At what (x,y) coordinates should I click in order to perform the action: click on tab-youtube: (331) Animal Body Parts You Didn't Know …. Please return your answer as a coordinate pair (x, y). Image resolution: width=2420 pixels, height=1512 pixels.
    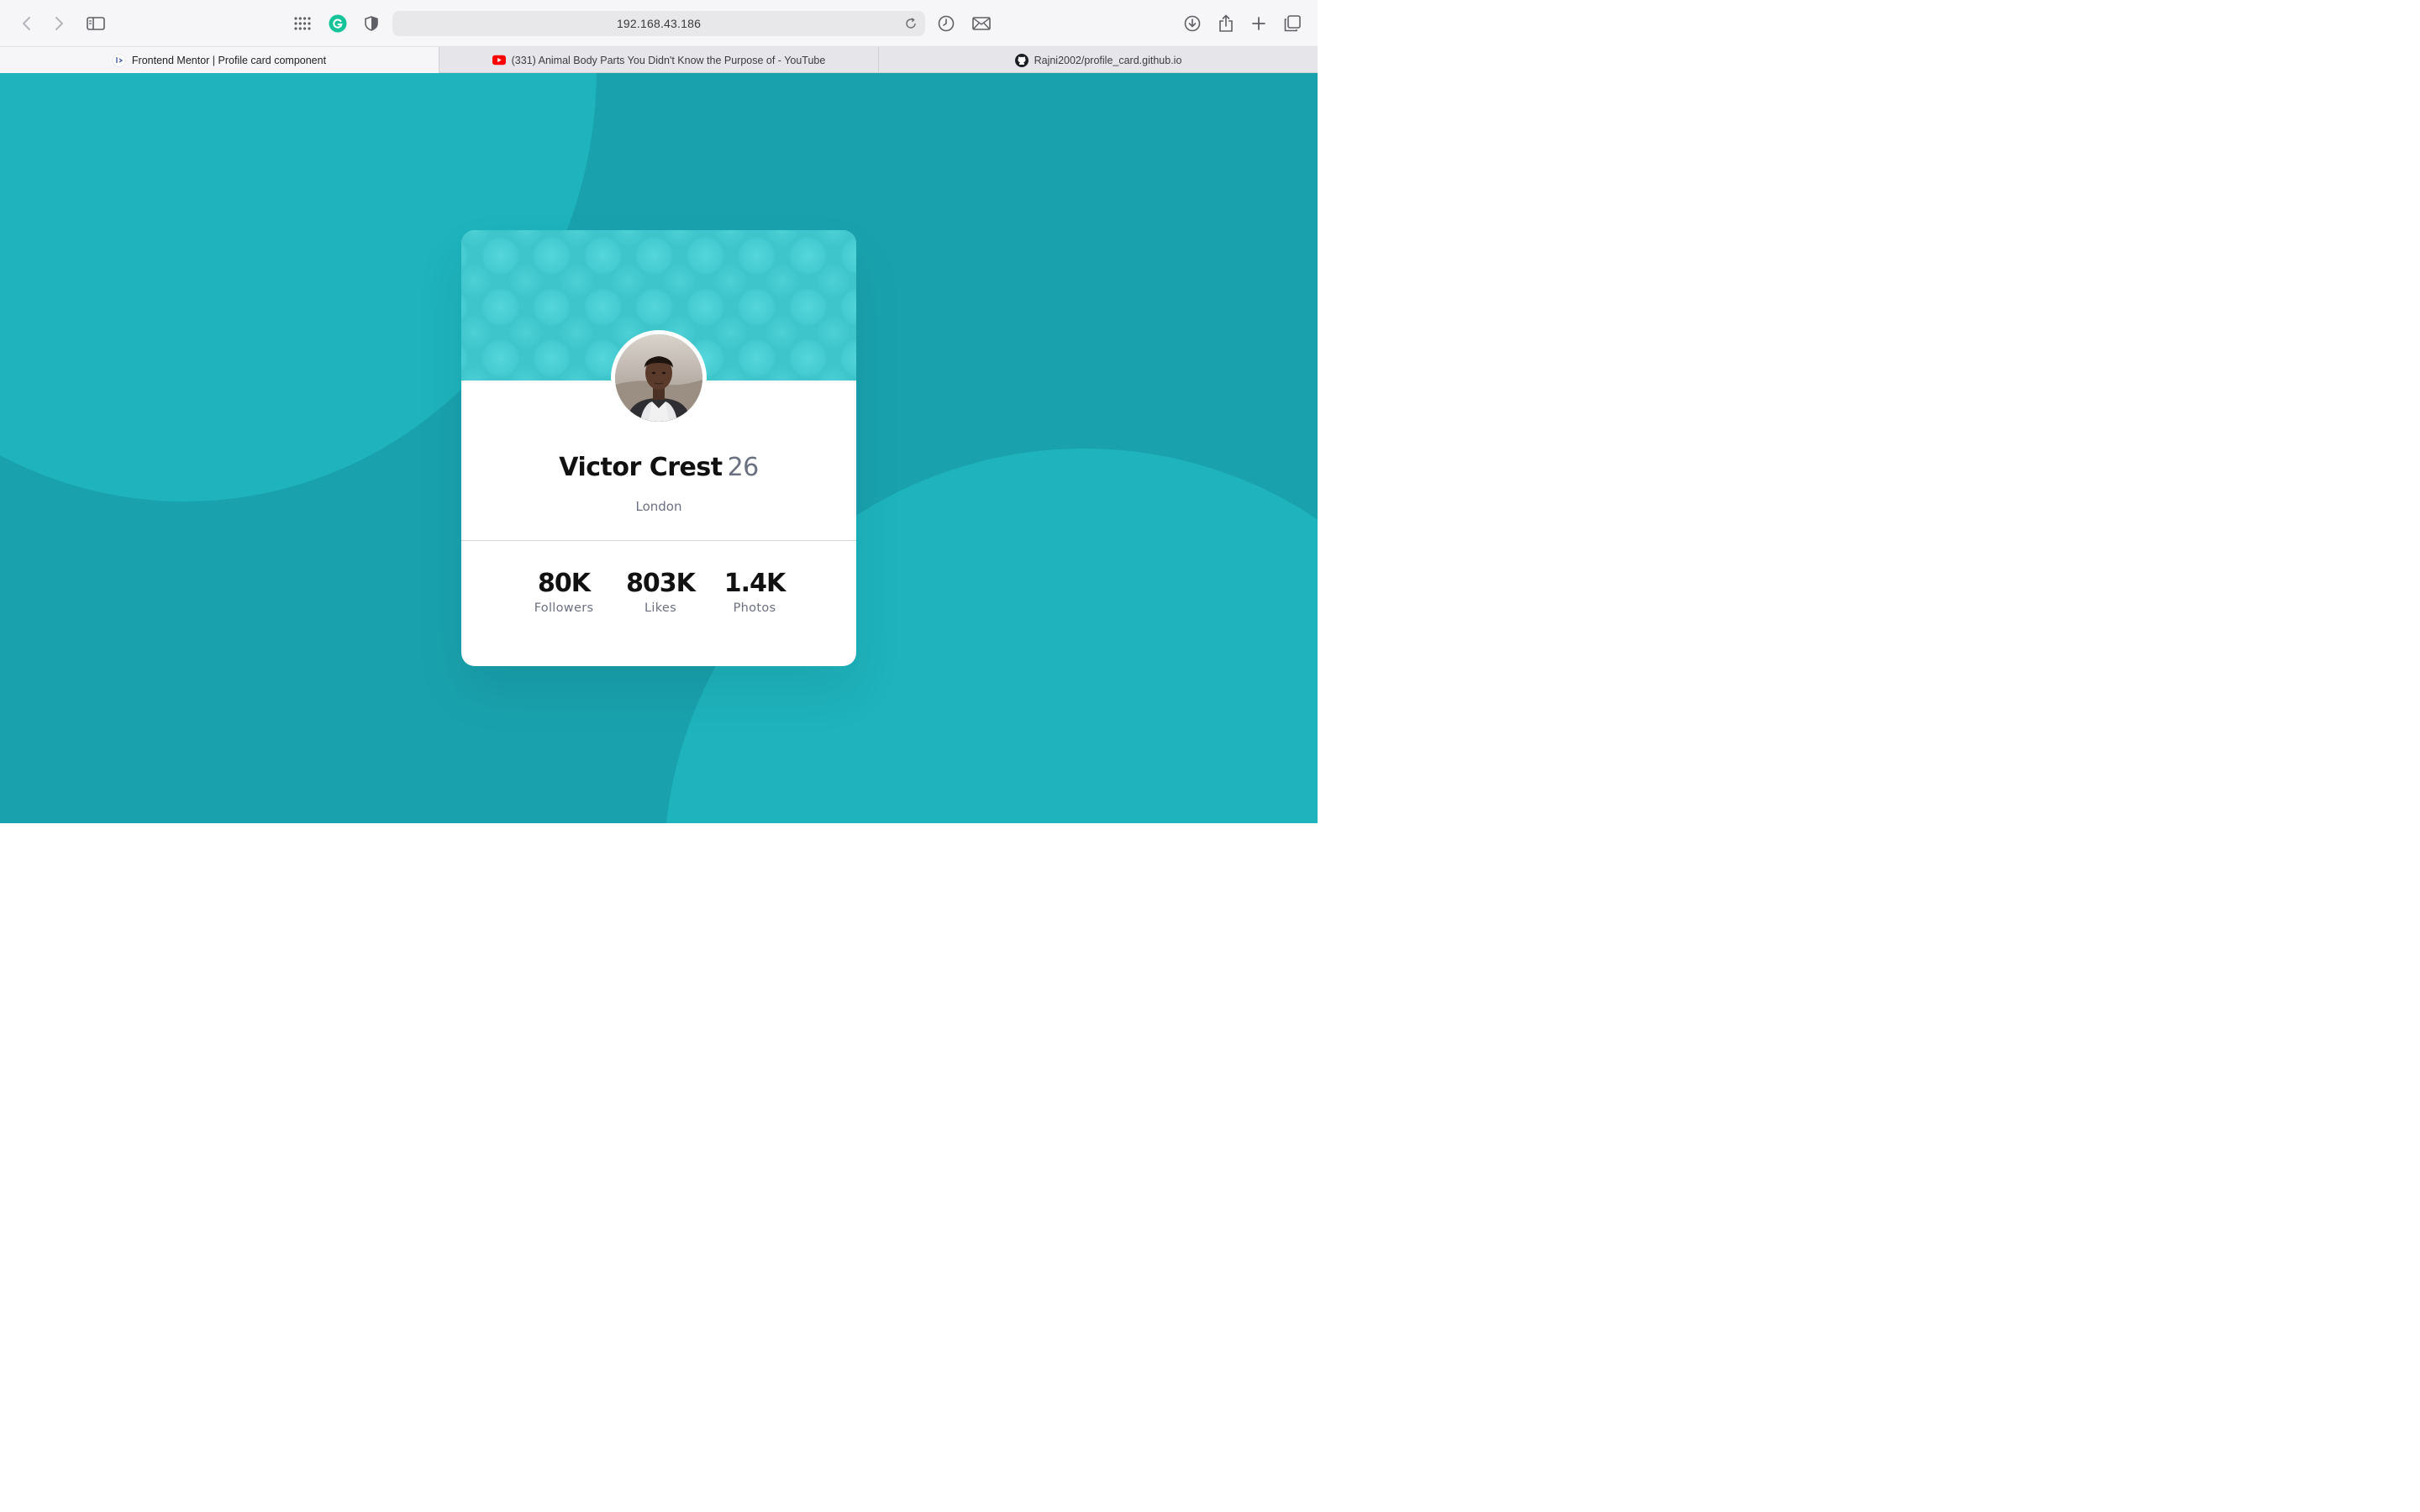
    Looking at the image, I should click on (659, 60).